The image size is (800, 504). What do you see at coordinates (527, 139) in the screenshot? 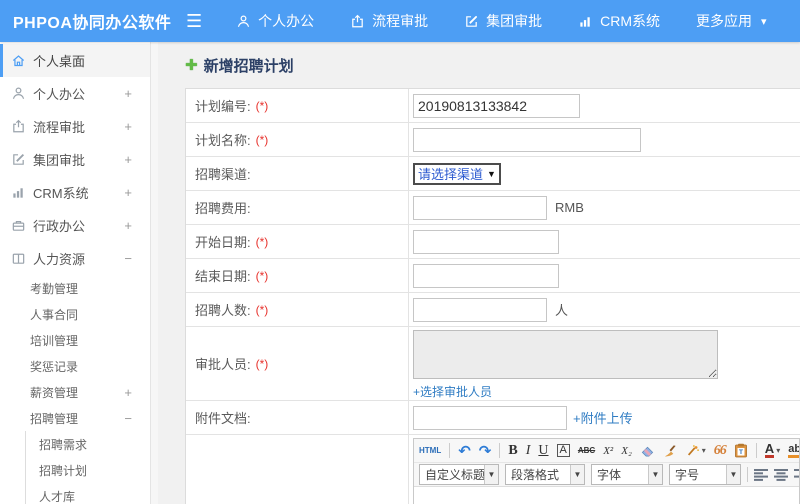
I see `plan-name-input` at bounding box center [527, 139].